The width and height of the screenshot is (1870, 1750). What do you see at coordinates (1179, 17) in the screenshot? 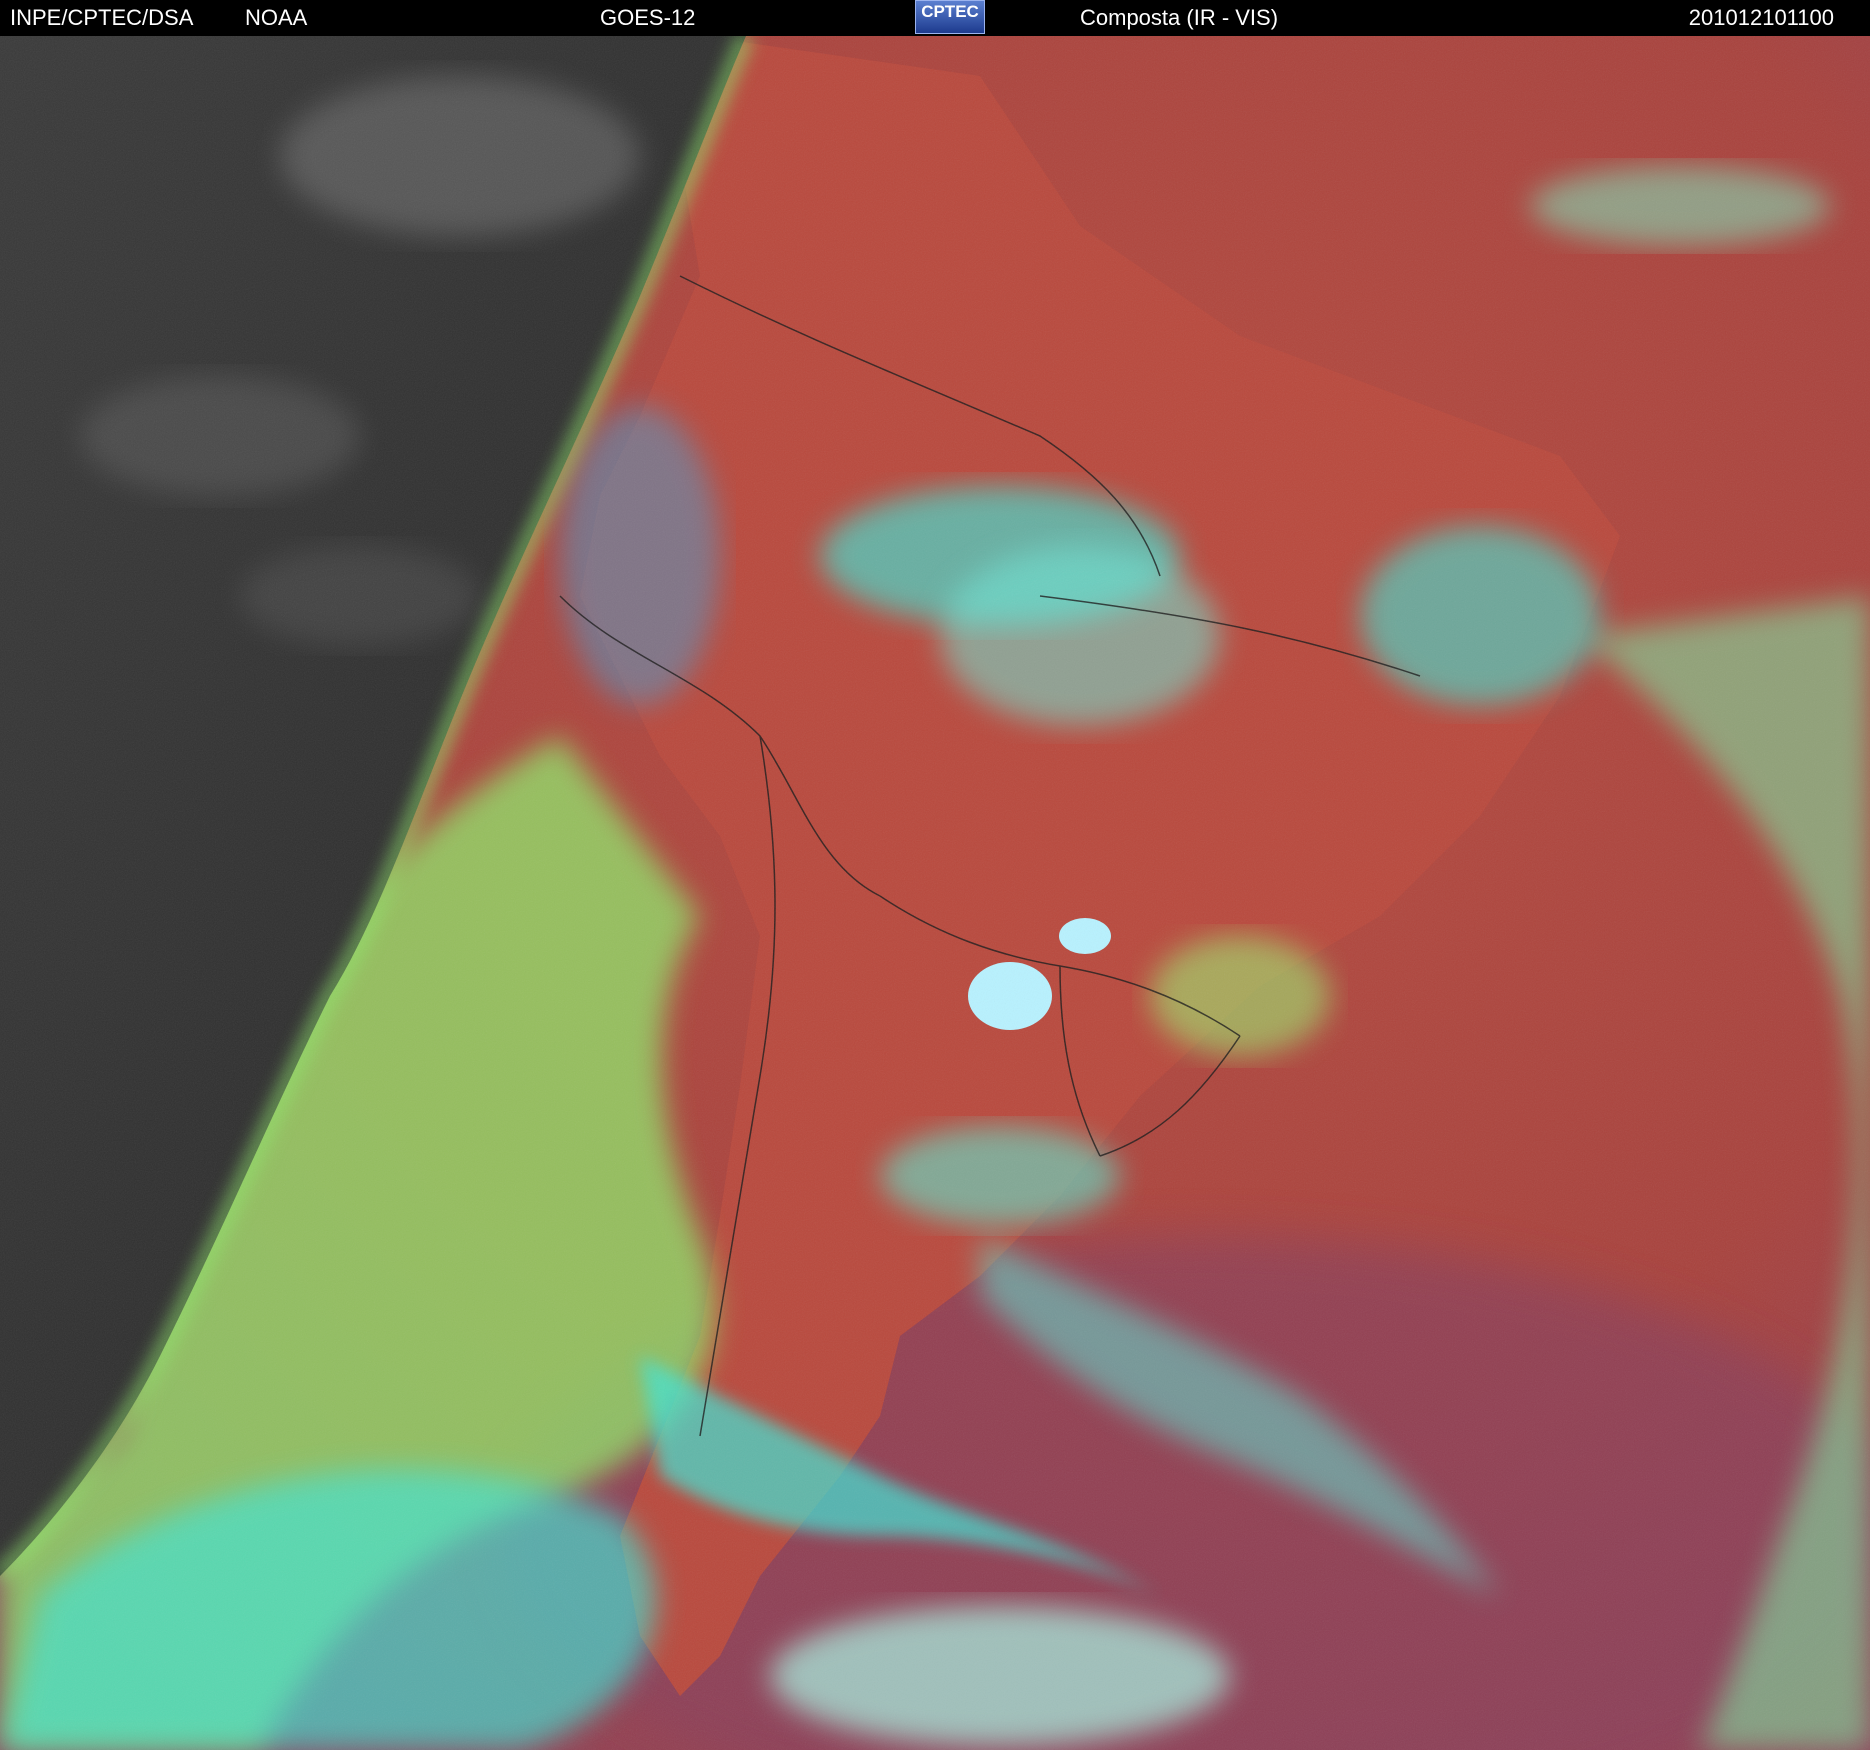
I see `product-label: Composta (IR - VIS)` at bounding box center [1179, 17].